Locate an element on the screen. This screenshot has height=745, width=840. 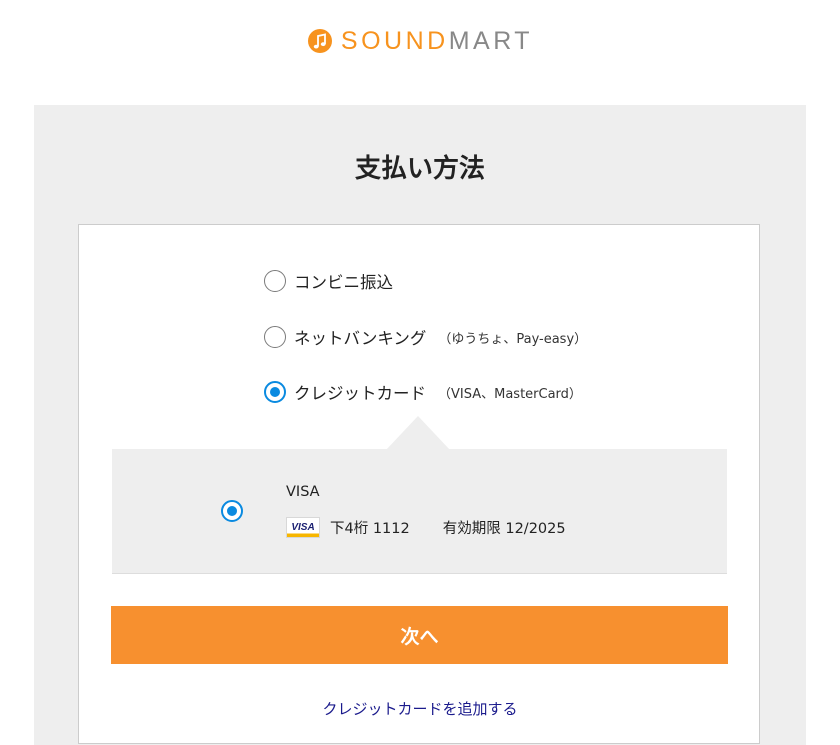
card-details: VISA 下4桁 1112 有効期限 12/2025 is located at coordinates (426, 527).